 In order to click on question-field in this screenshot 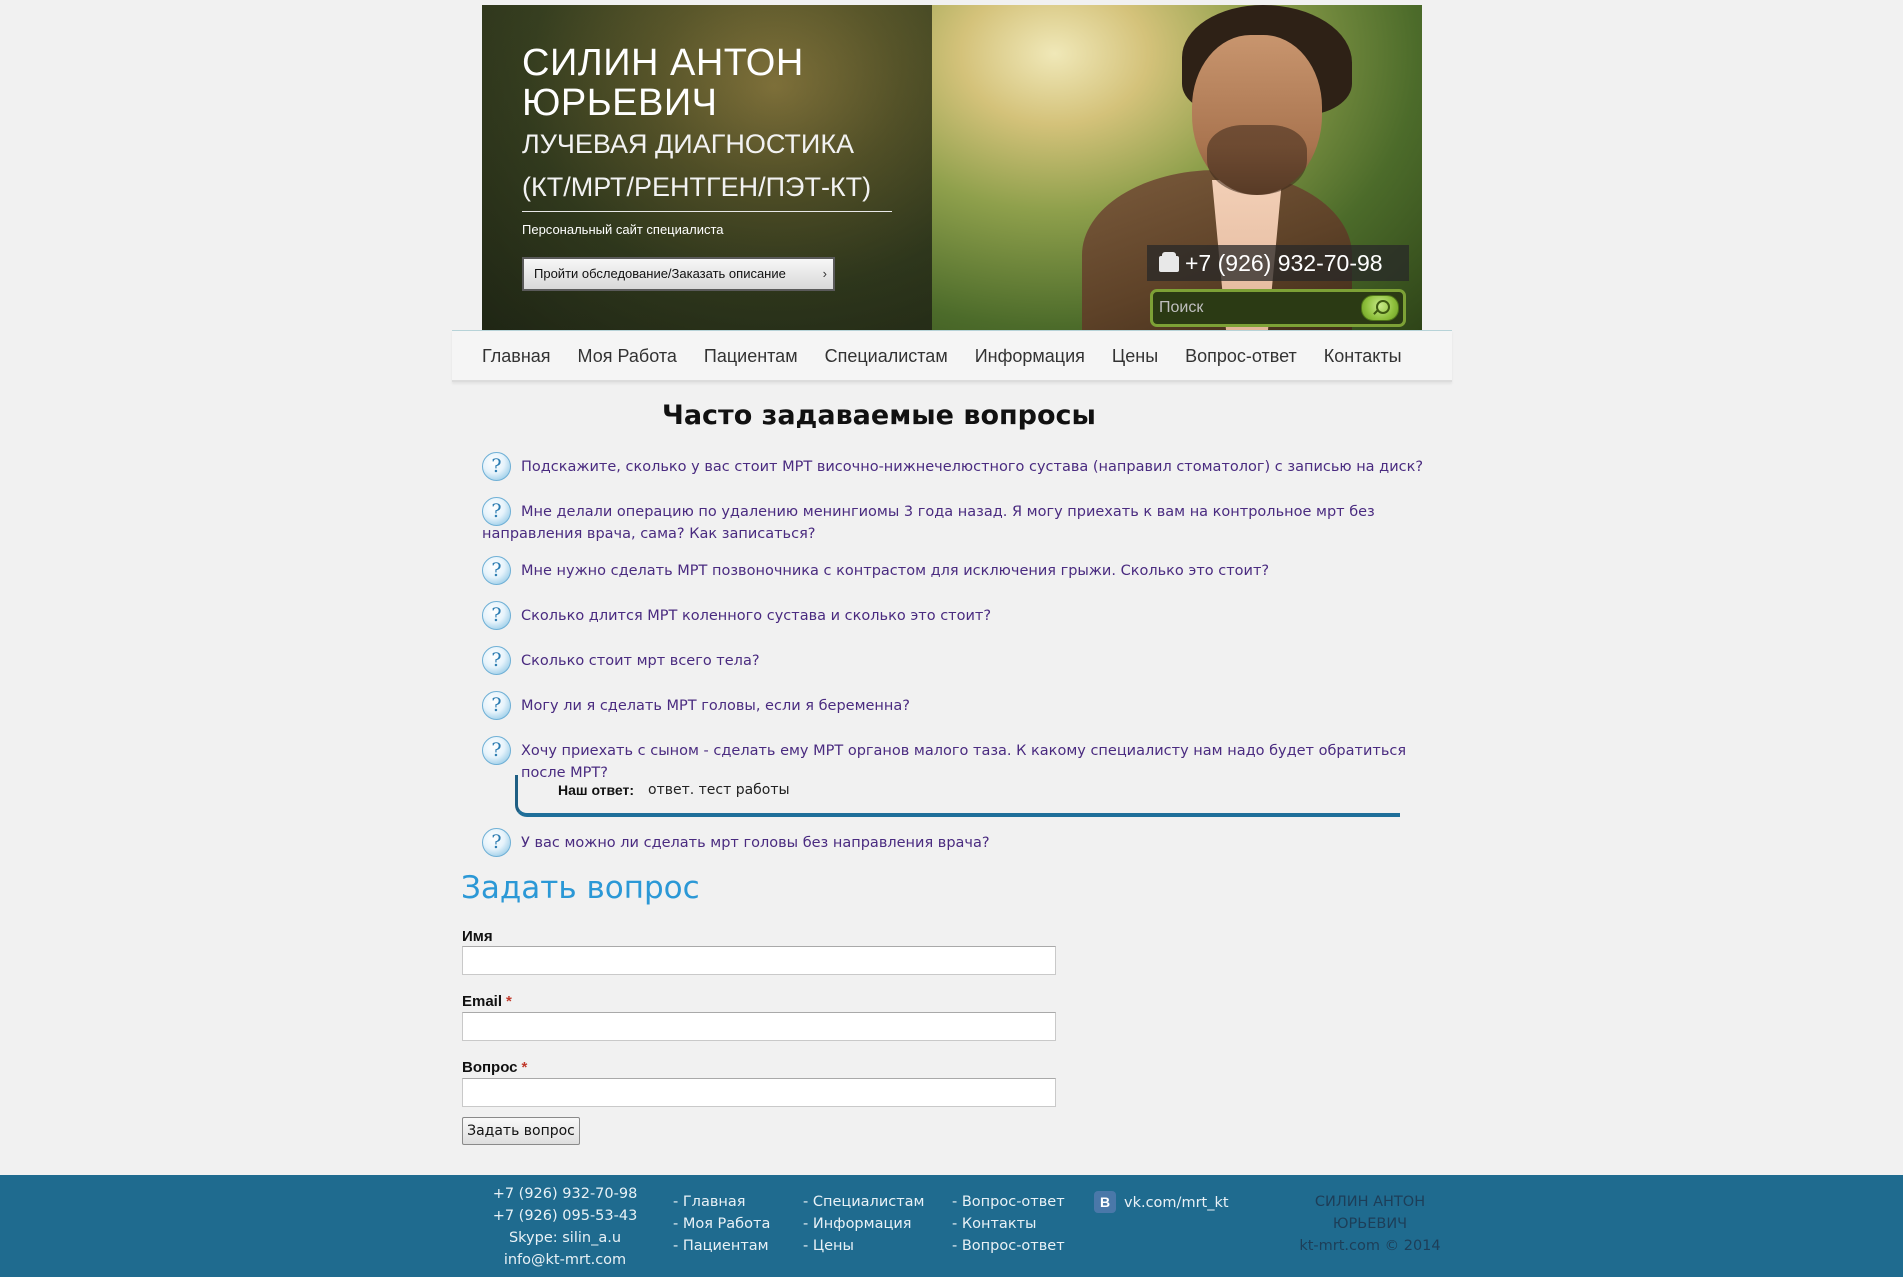, I will do `click(759, 1092)`.